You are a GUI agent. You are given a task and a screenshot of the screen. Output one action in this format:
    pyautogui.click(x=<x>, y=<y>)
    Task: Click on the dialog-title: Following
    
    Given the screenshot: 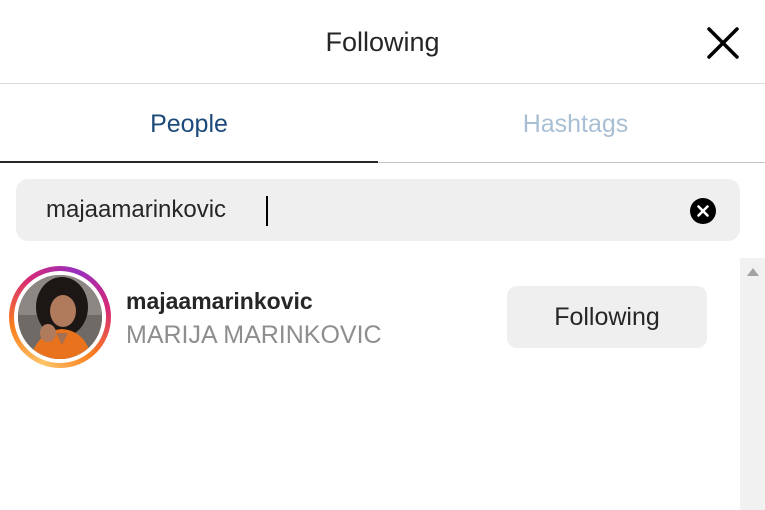 What is the action you would take?
    pyautogui.click(x=382, y=42)
    